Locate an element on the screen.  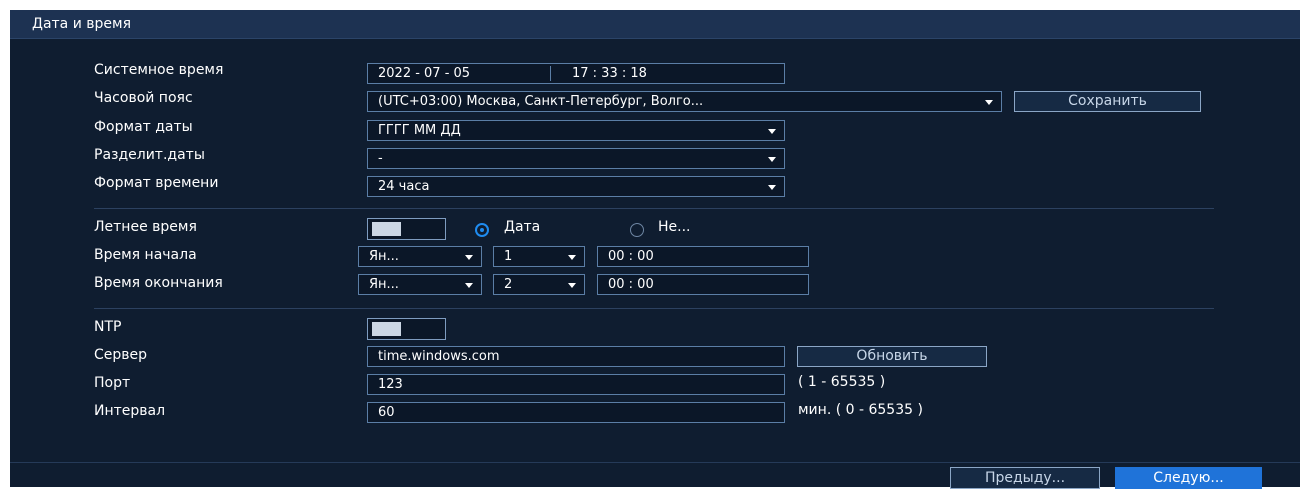
time-format-value: 24 часа is located at coordinates (404, 186).